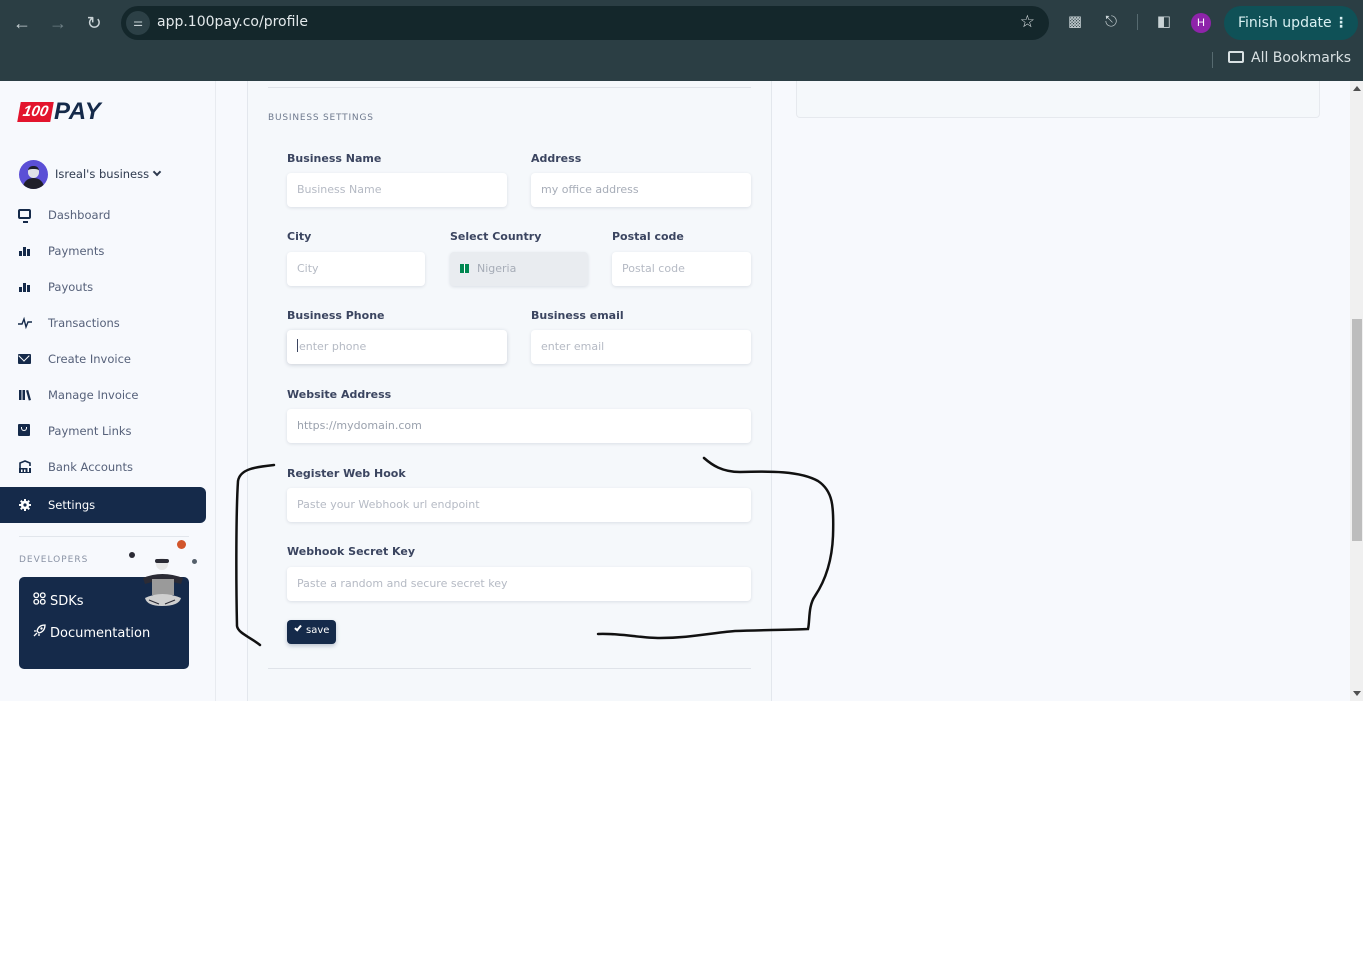  I want to click on page-scrollbar, so click(1356, 391).